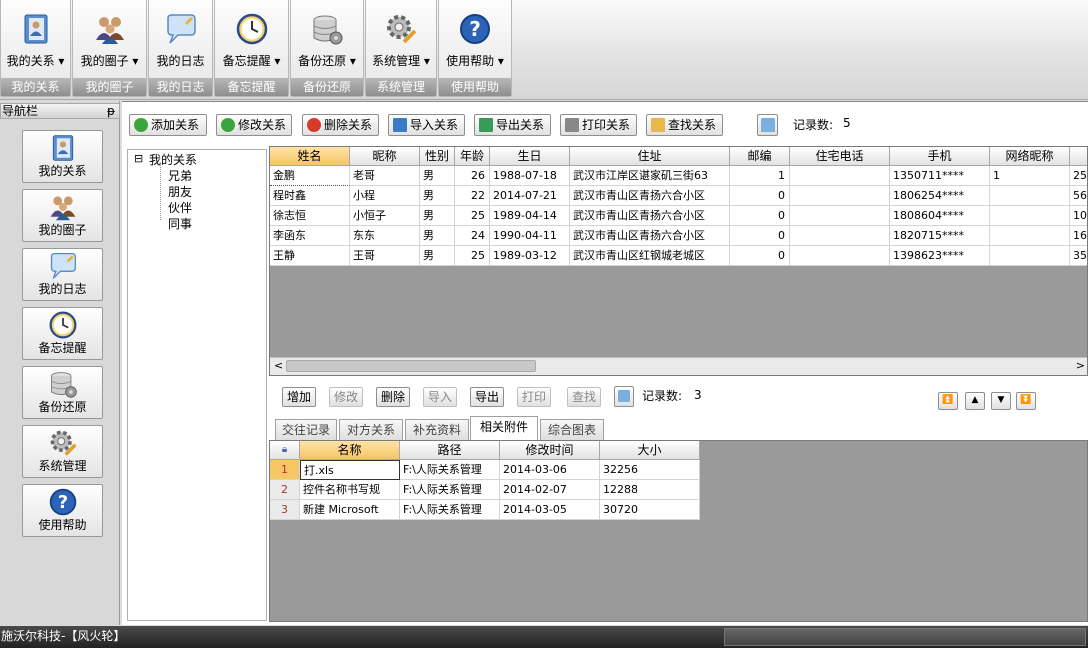  Describe the element at coordinates (385, 156) in the screenshot. I see `column-header: 昵称` at that location.